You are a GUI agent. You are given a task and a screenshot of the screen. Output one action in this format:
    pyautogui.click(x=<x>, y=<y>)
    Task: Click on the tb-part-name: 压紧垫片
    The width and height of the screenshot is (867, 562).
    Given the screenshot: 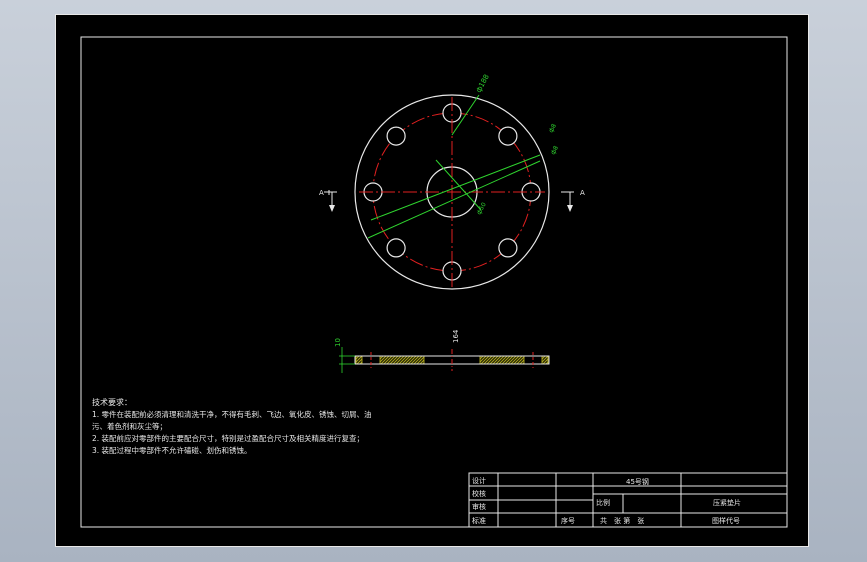 What is the action you would take?
    pyautogui.click(x=727, y=502)
    